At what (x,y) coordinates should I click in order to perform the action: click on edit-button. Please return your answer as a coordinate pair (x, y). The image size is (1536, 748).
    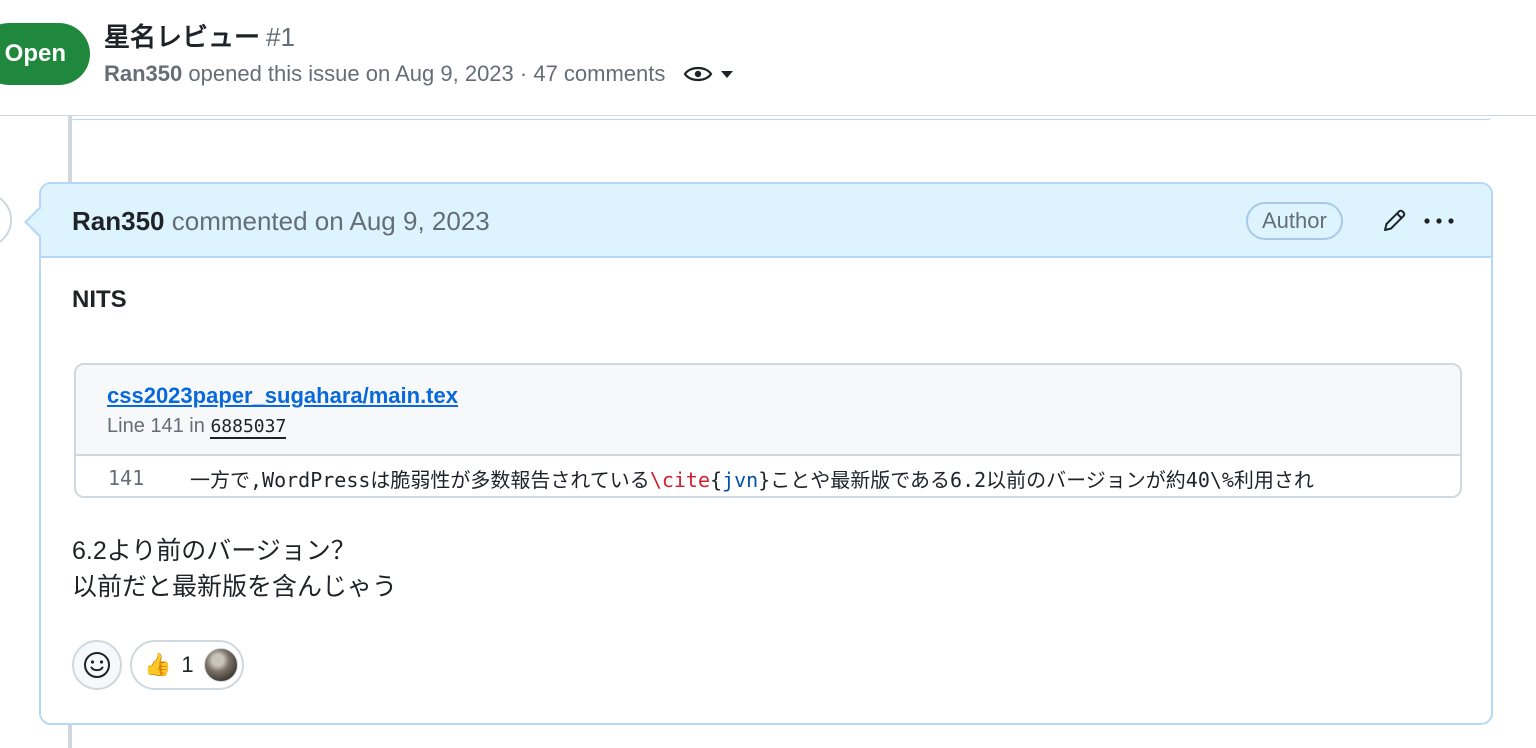
    Looking at the image, I should click on (1394, 221).